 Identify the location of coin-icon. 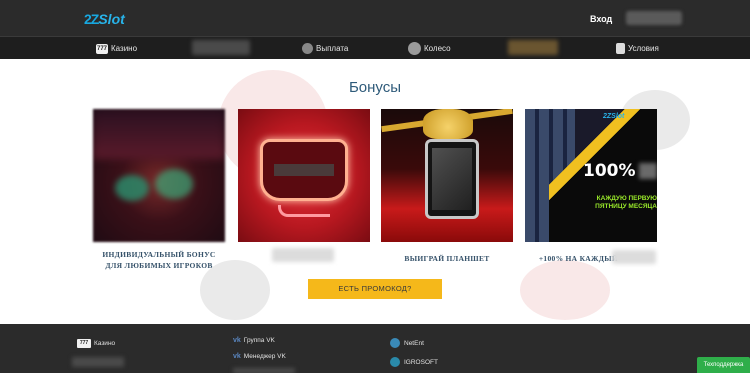
(307, 48).